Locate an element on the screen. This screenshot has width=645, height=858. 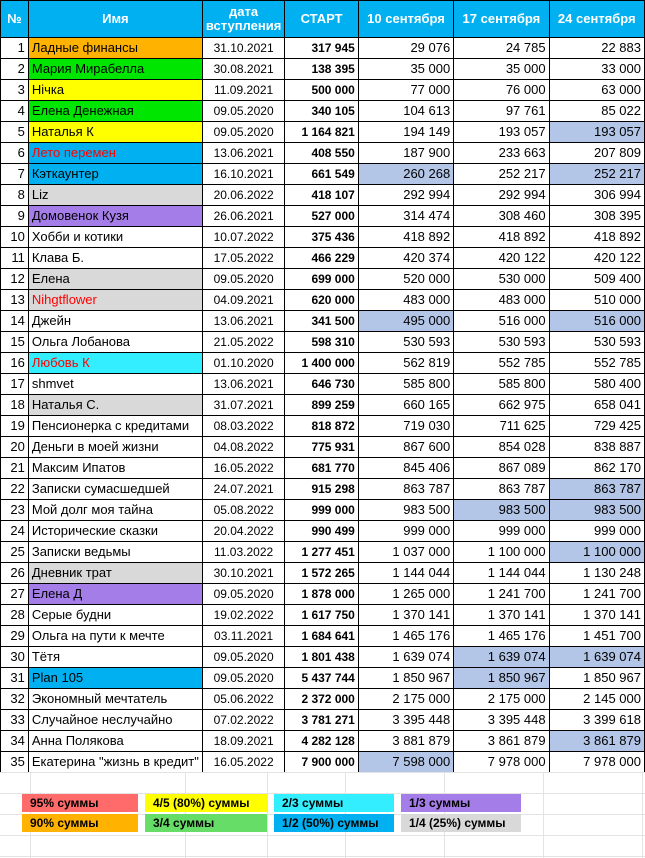
balance-cell-d1: 719 030 is located at coordinates (406, 426).